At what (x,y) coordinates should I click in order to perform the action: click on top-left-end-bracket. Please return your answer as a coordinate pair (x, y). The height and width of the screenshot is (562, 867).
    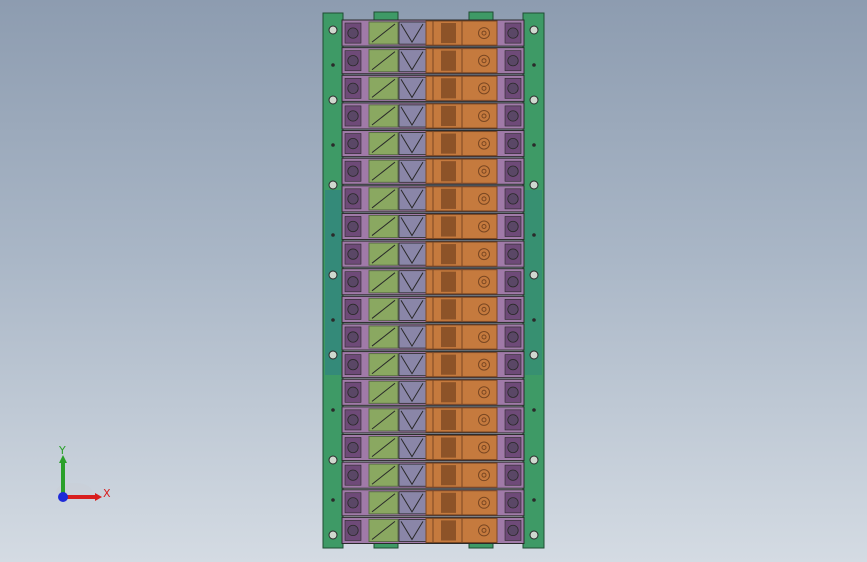
    Looking at the image, I should click on (386, 16).